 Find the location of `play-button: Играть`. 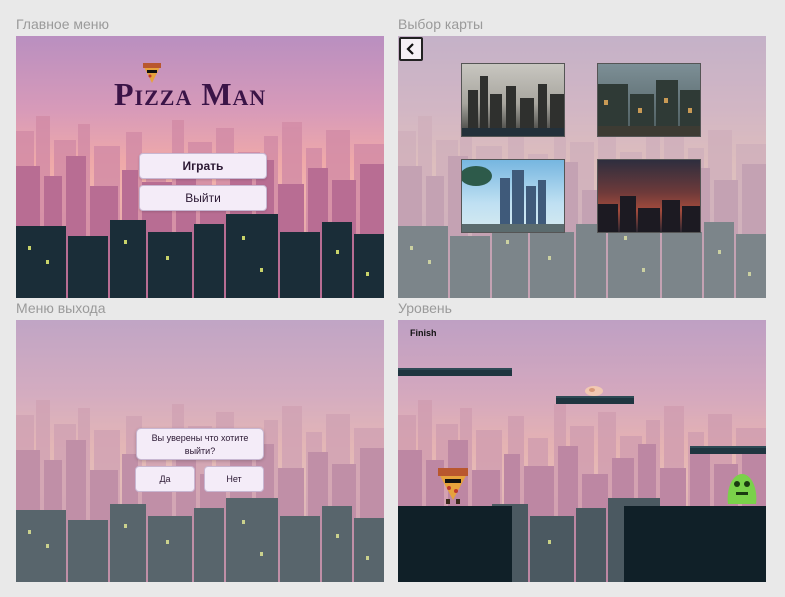

play-button: Играть is located at coordinates (203, 166).